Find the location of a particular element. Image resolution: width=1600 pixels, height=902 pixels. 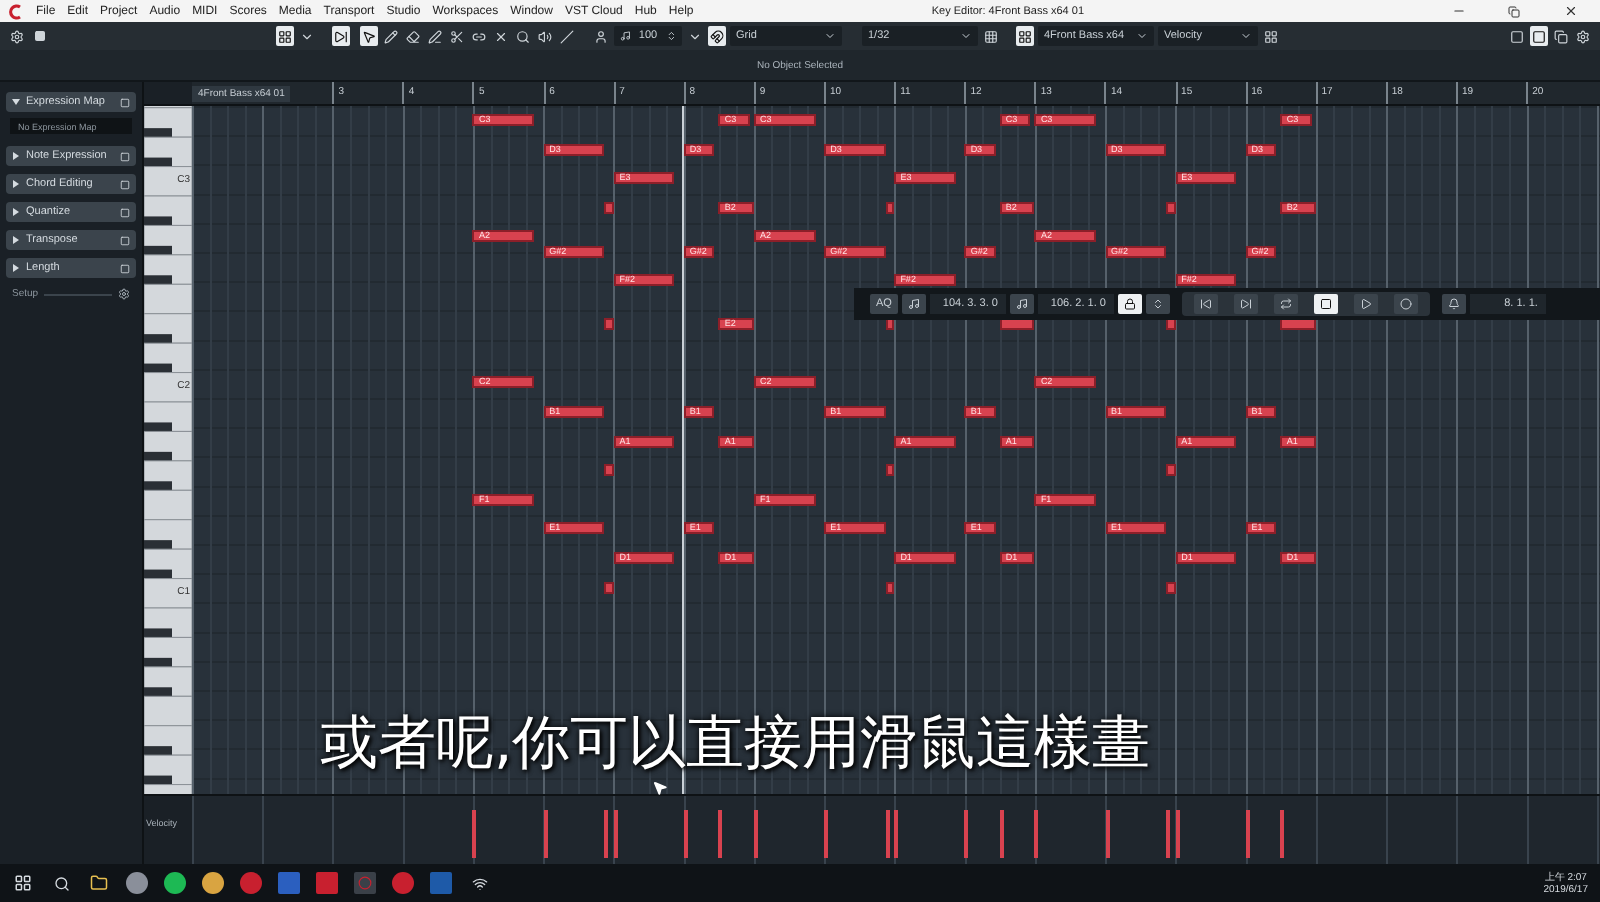

user-icon is located at coordinates (601, 36).